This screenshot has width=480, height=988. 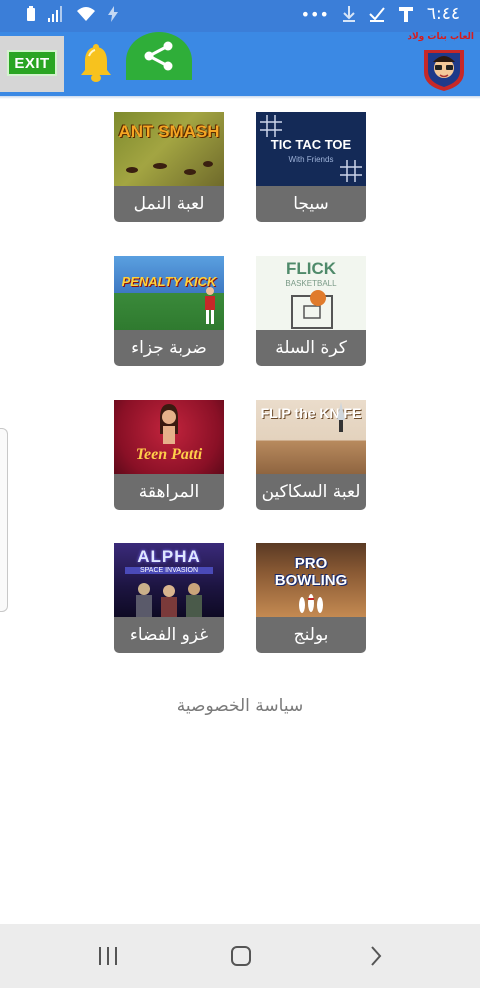 I want to click on navigation-bar, so click(x=240, y=956).